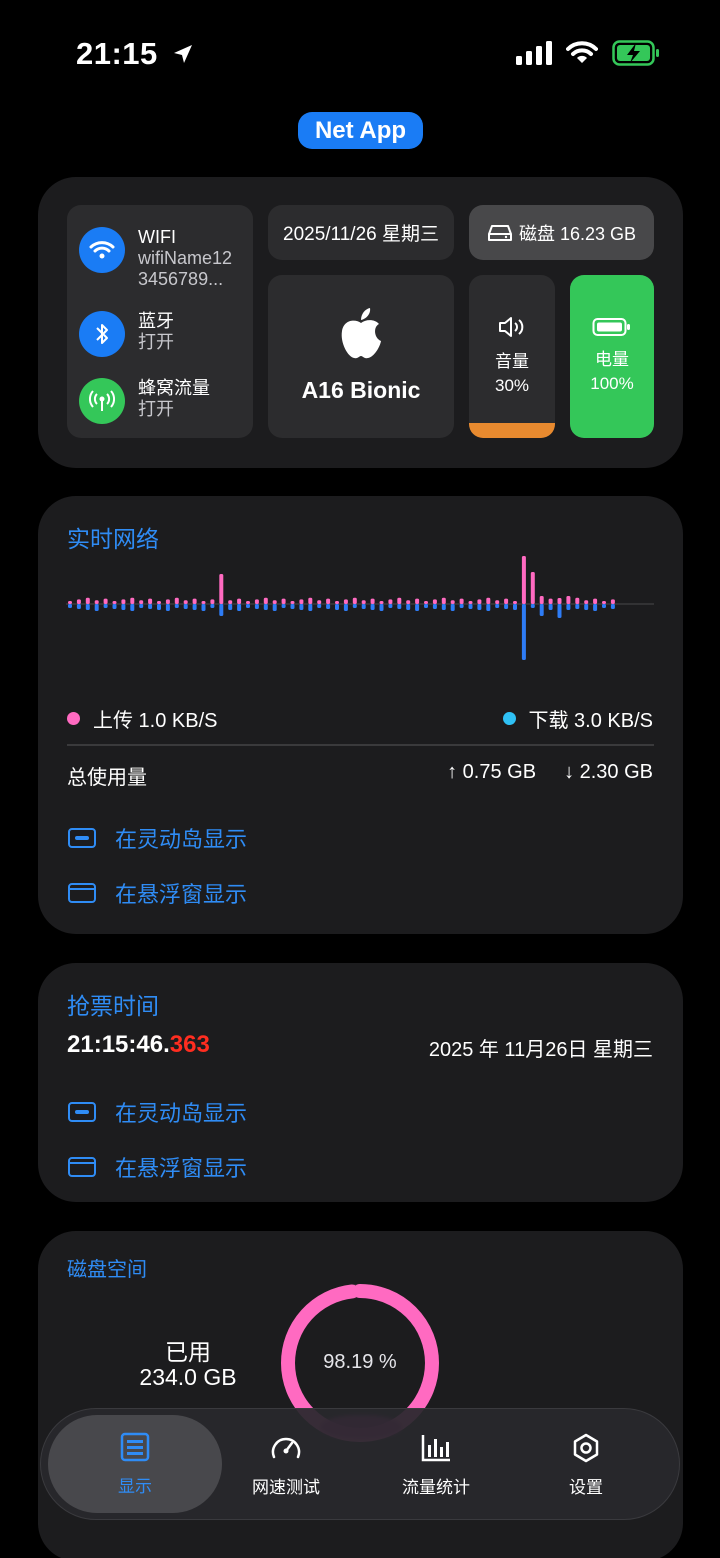  I want to click on speaker-icon, so click(511, 327).